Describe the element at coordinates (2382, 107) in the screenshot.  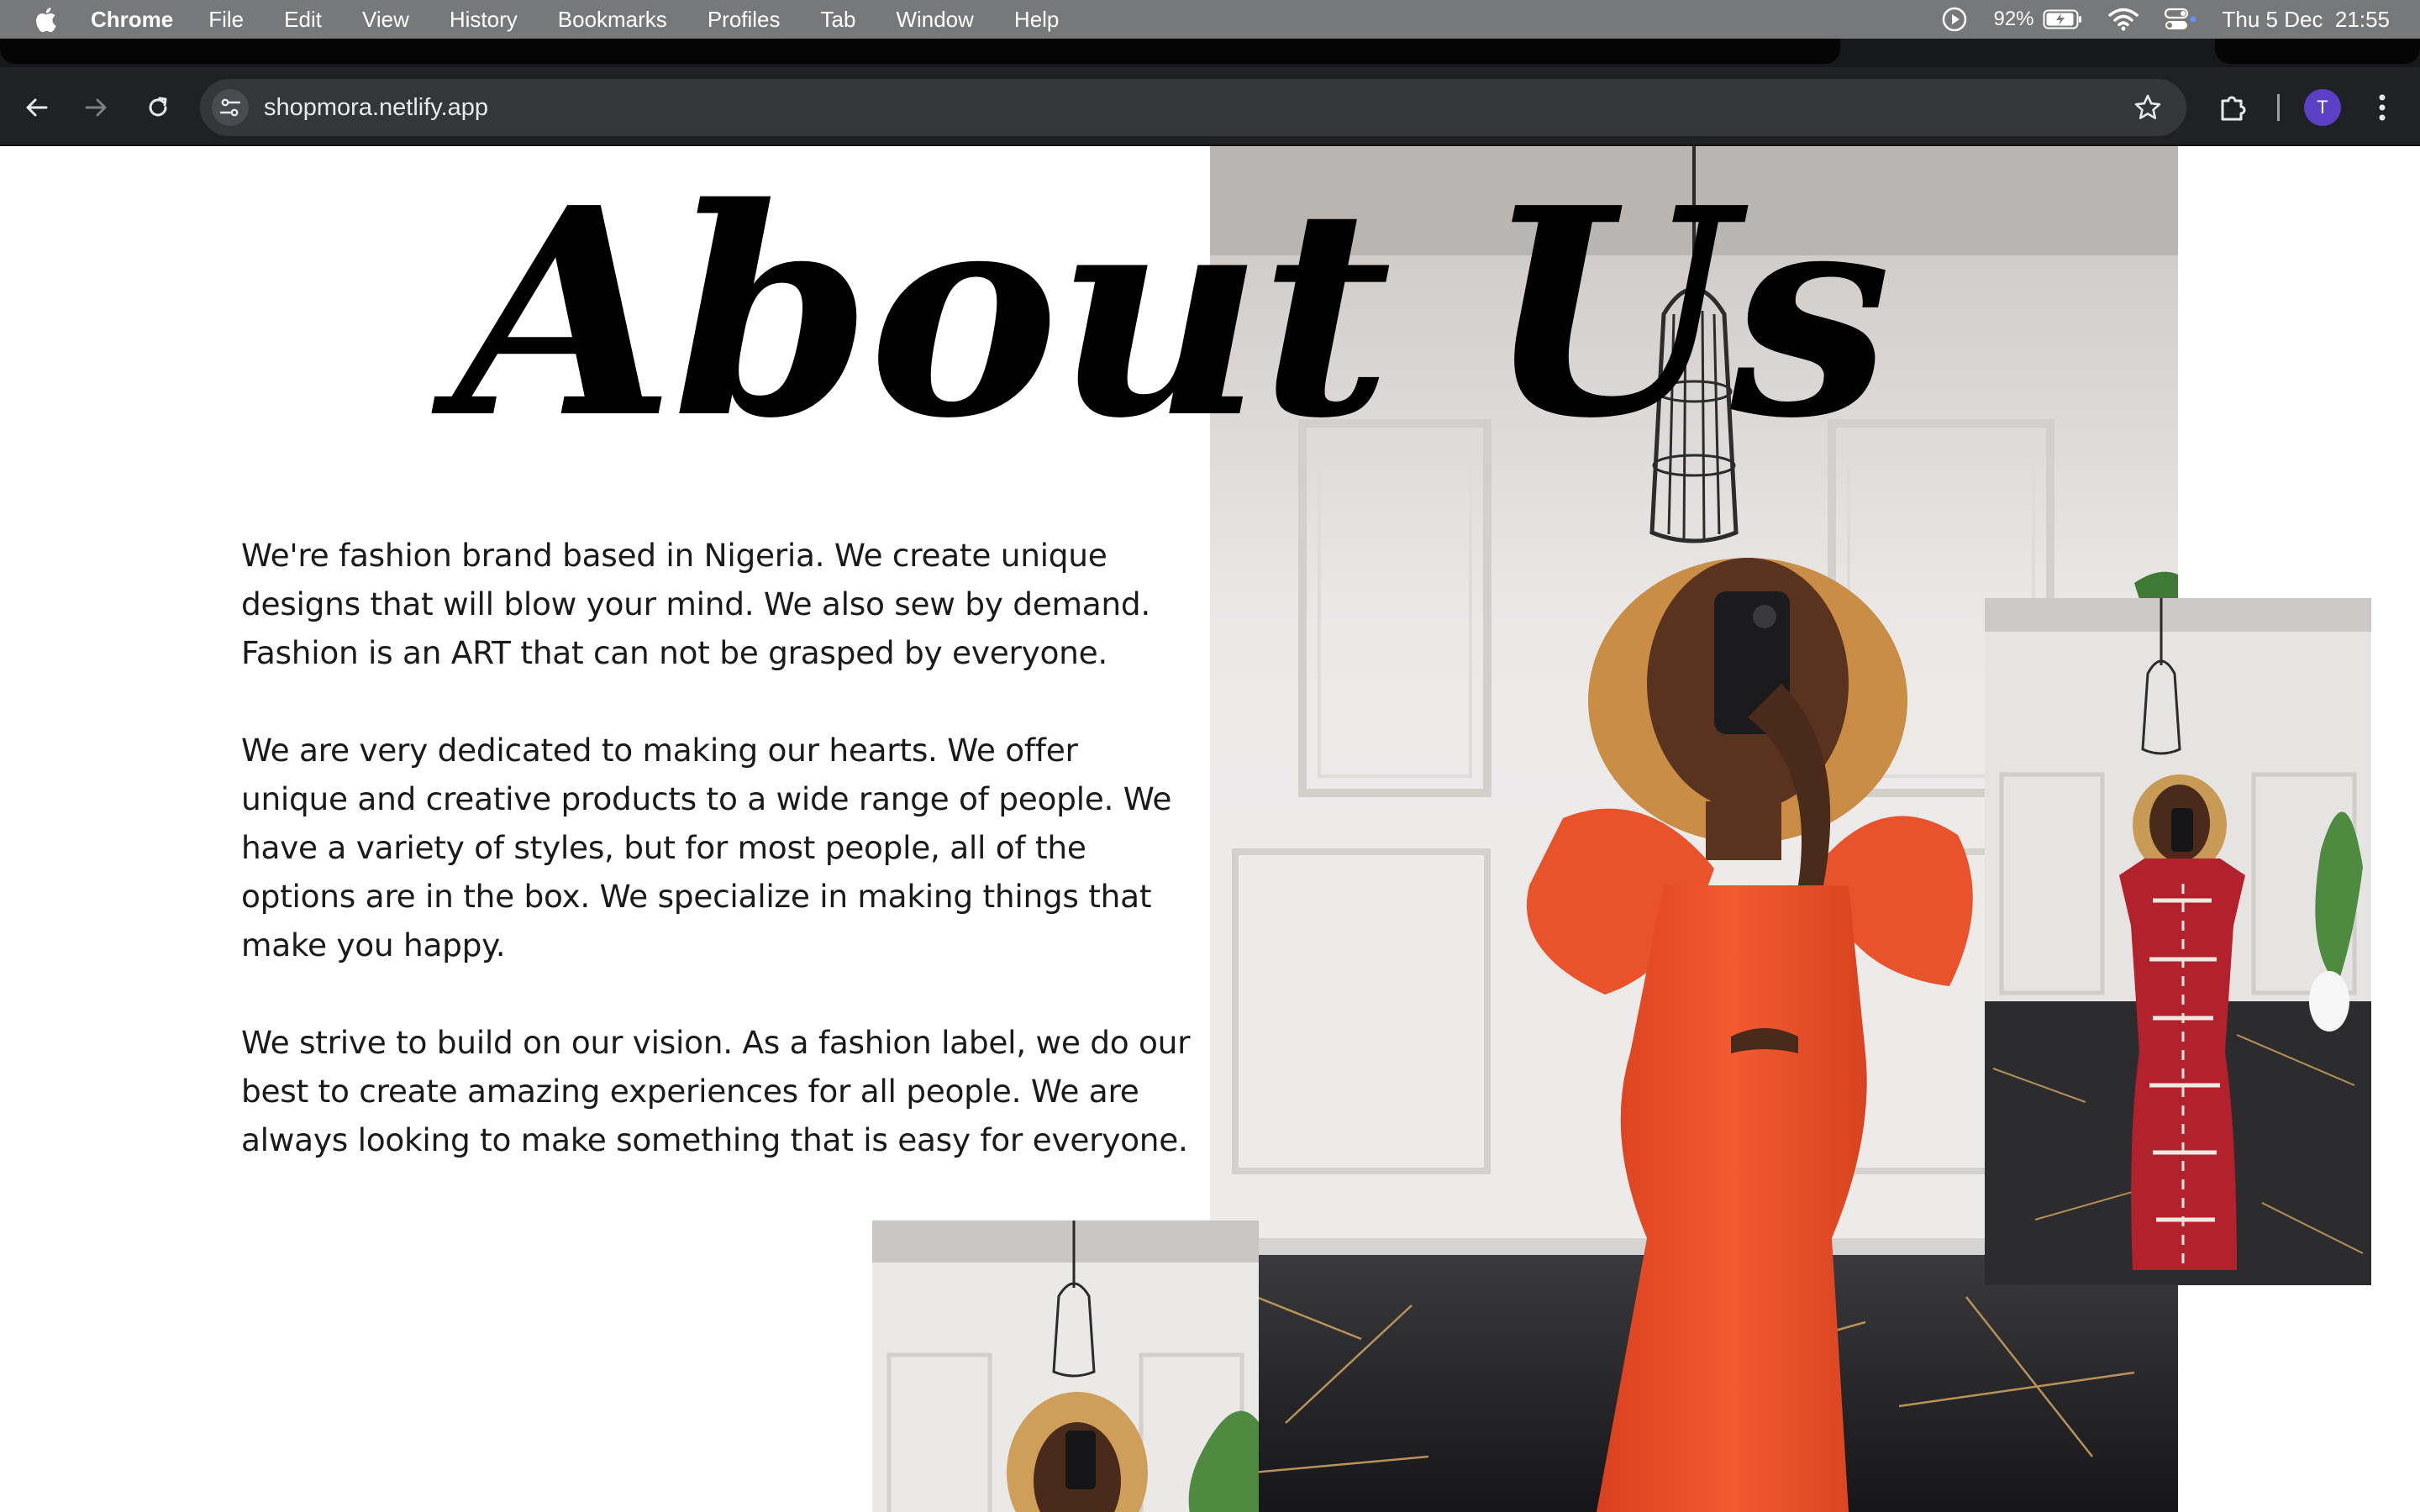
I see `more-menu-icon` at that location.